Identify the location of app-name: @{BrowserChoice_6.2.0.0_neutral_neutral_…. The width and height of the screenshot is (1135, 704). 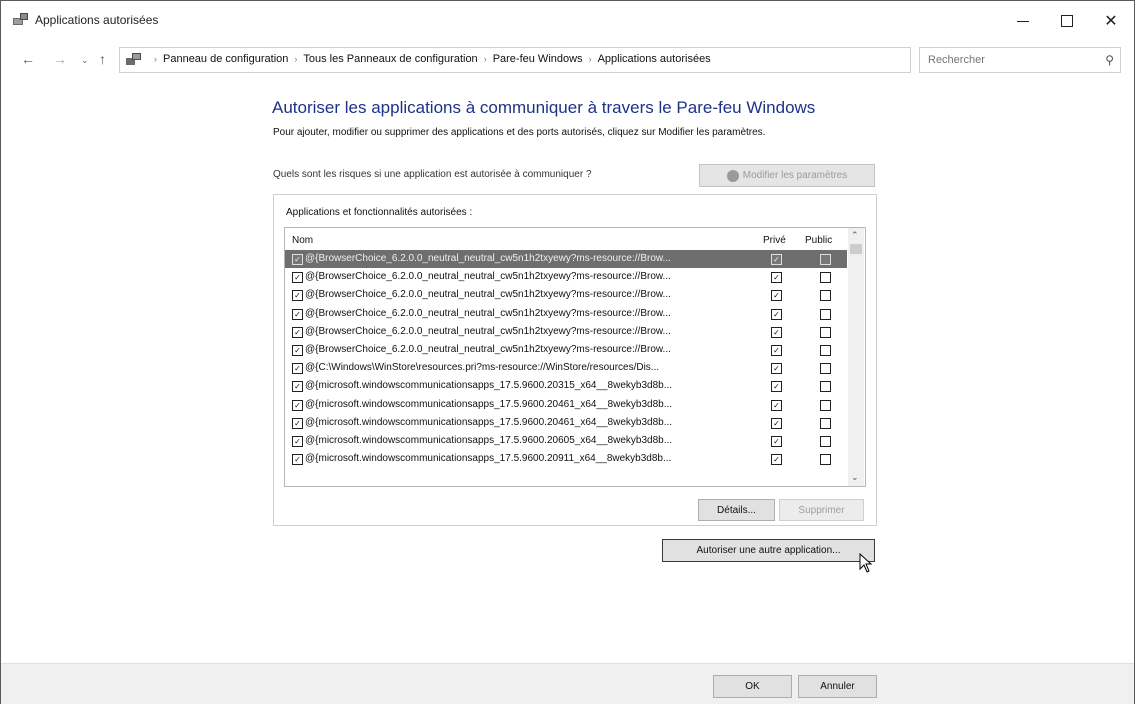
(488, 313).